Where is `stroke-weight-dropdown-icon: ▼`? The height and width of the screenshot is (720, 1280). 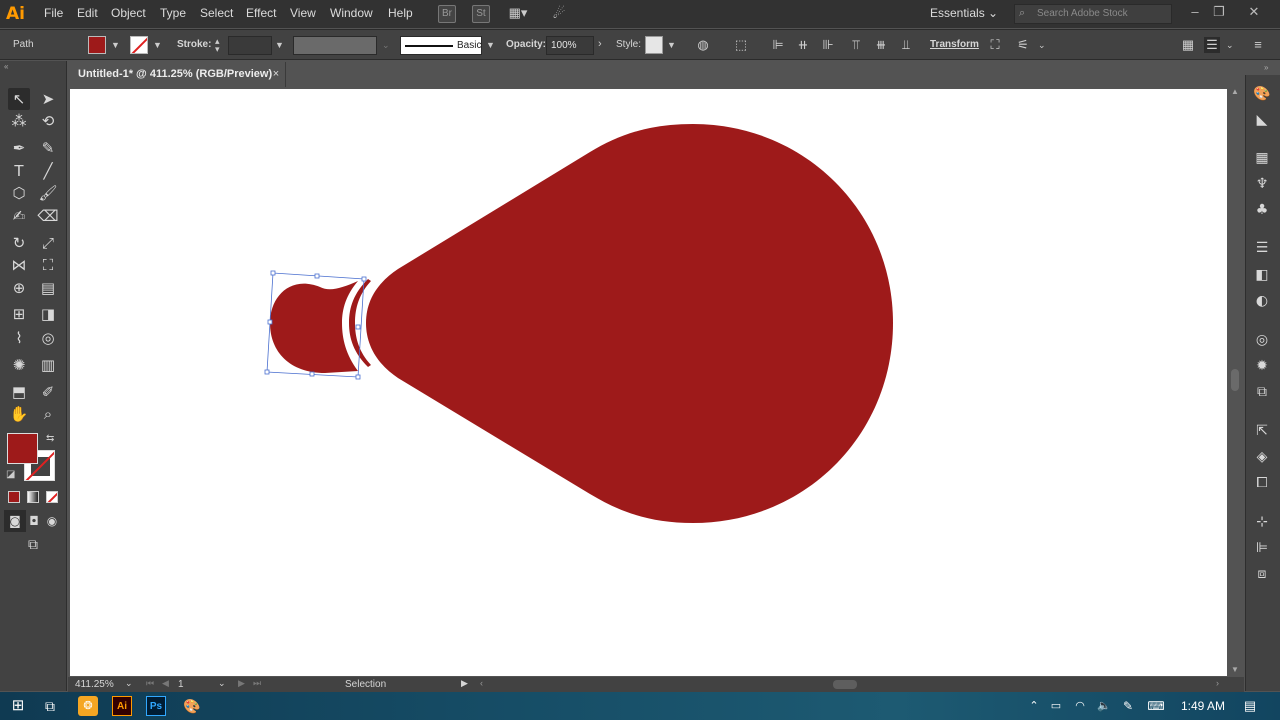
stroke-weight-dropdown-icon: ▼ is located at coordinates (279, 45).